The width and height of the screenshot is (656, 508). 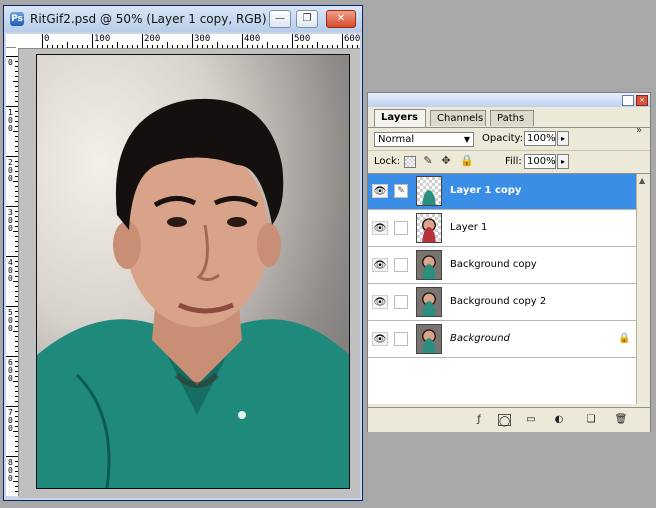 I want to click on fill-input: 100%, so click(x=540, y=161).